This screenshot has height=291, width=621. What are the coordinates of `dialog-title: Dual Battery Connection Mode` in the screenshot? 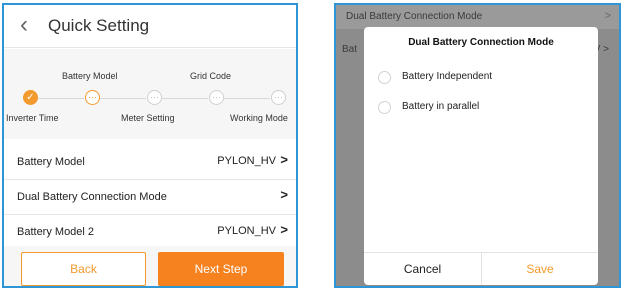 It's located at (481, 42).